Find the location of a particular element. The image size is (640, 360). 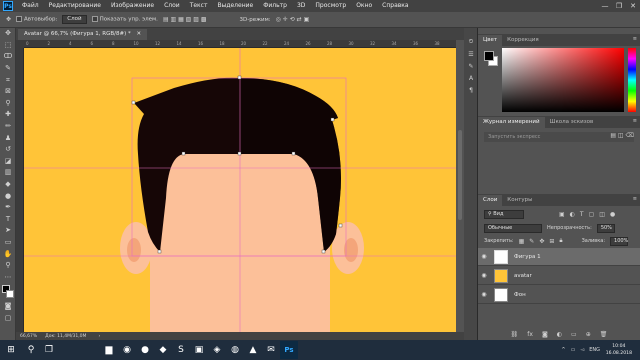

maximize-button: ❐ is located at coordinates (619, 6).